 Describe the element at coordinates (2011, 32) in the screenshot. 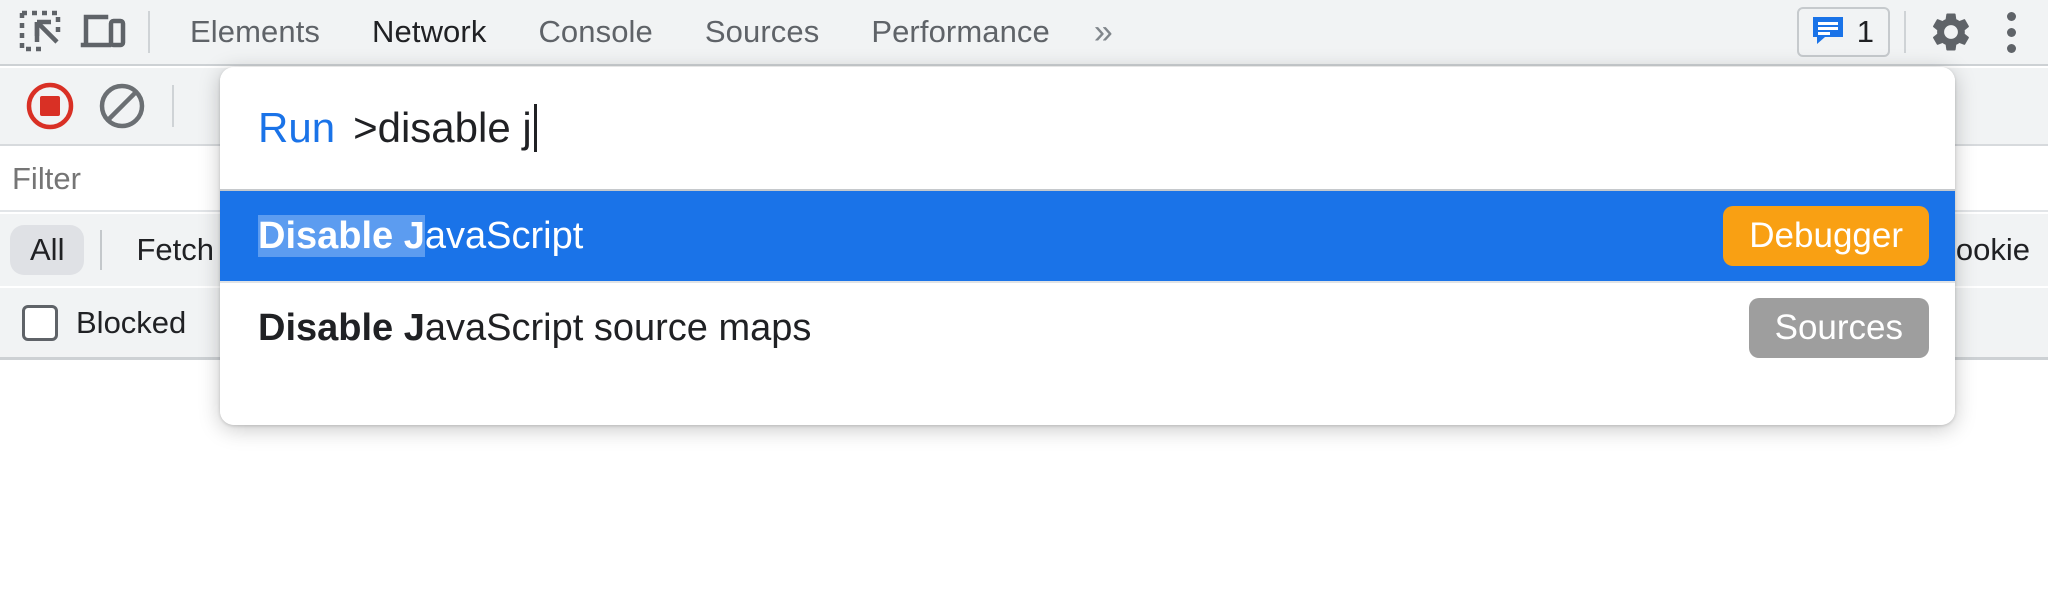

I see `kebab-menu-icon` at that location.